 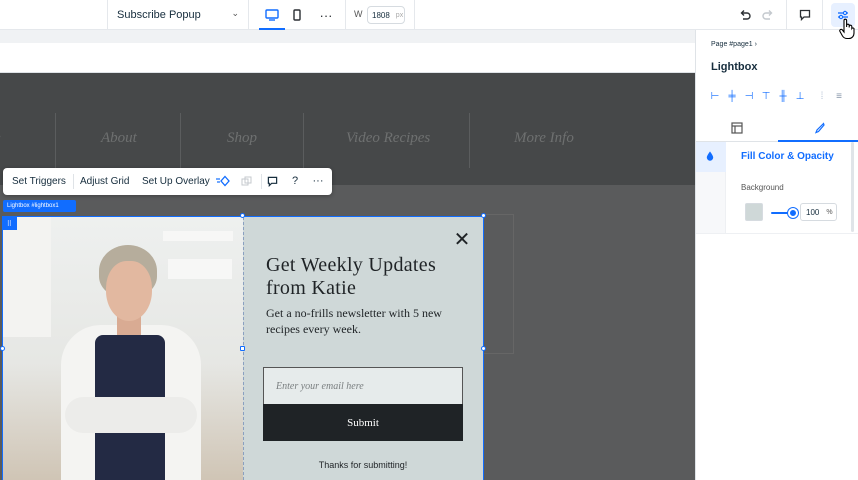 I want to click on align-left-icon: ⊢, so click(x=715, y=97).